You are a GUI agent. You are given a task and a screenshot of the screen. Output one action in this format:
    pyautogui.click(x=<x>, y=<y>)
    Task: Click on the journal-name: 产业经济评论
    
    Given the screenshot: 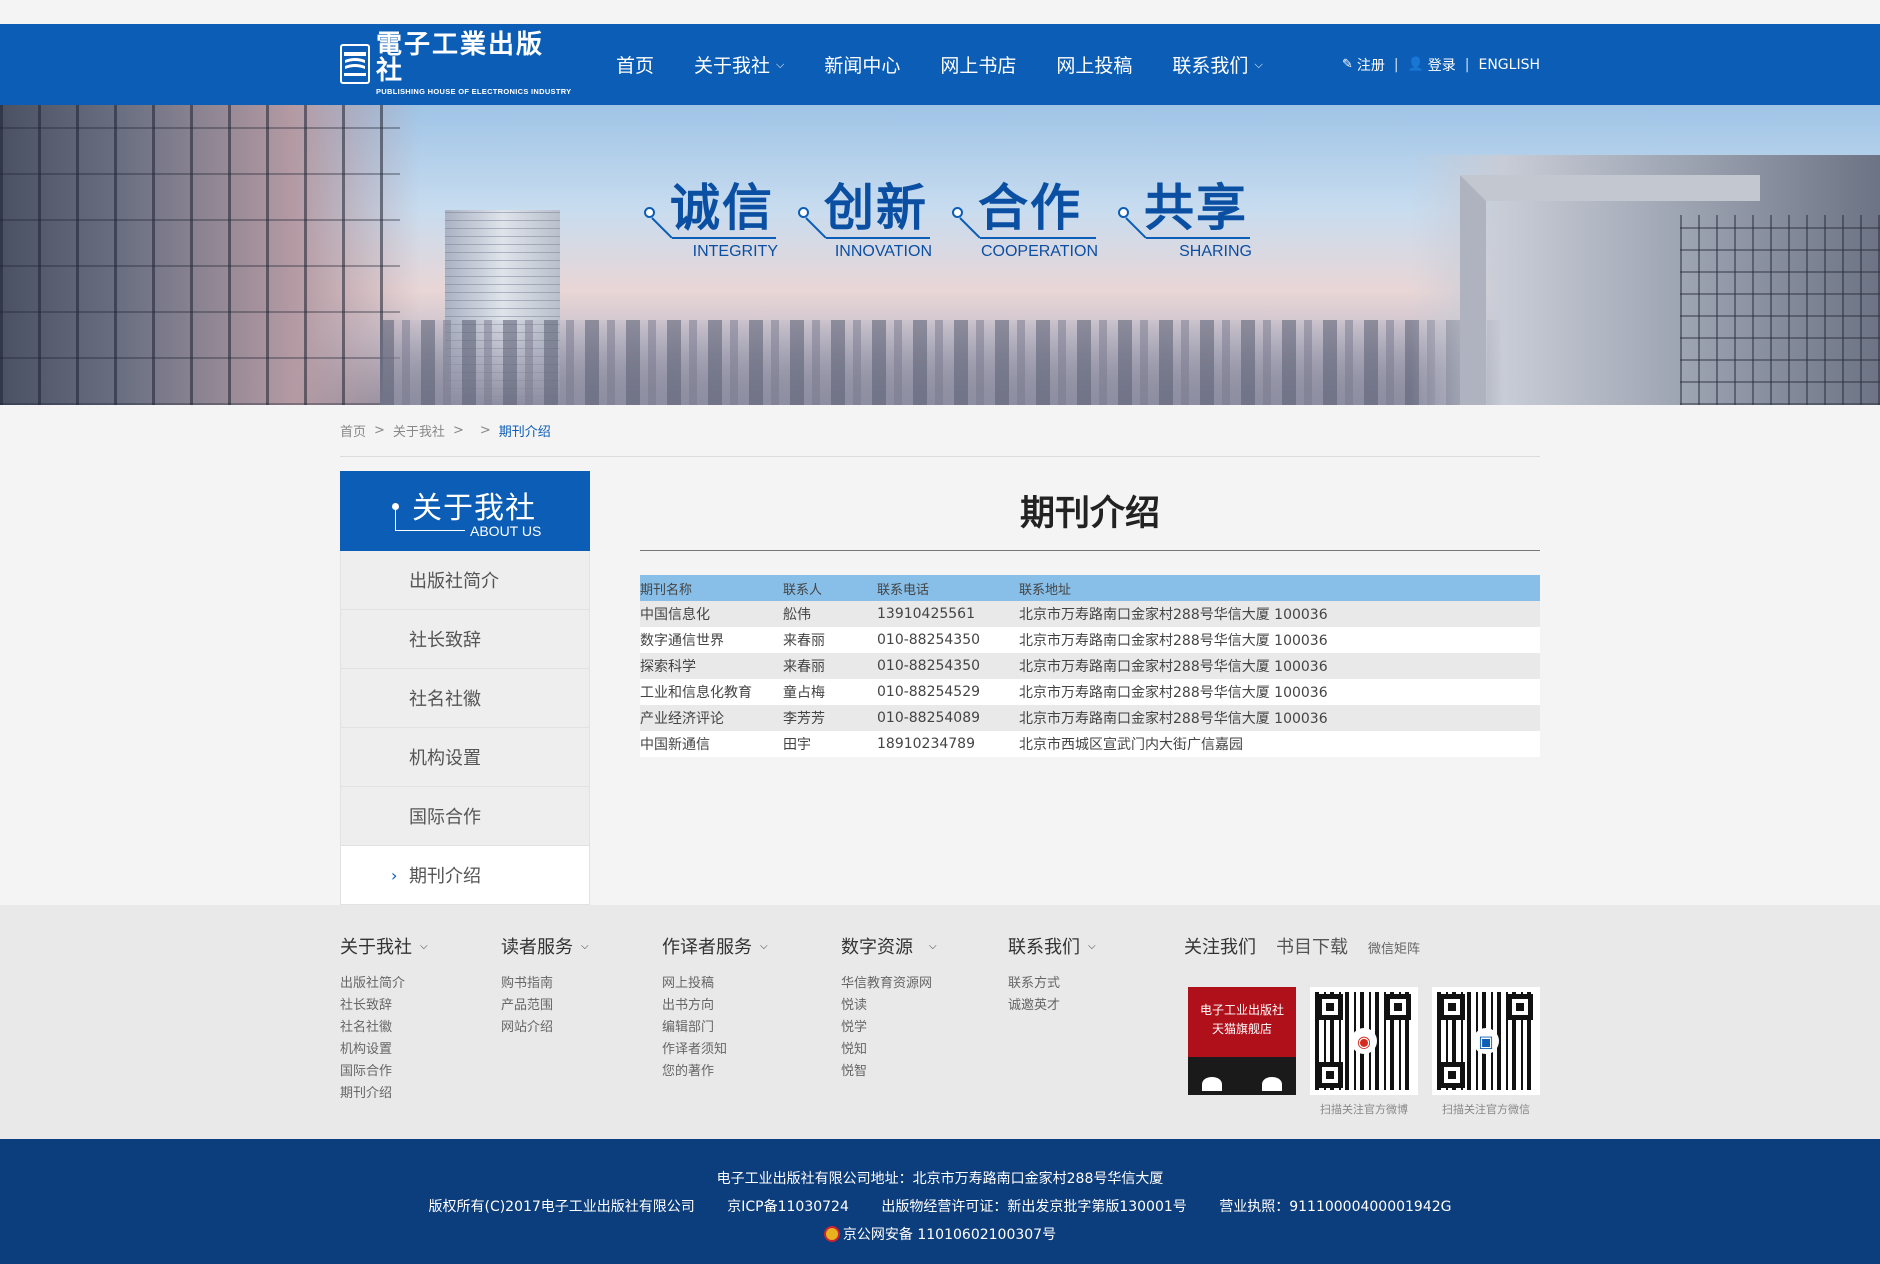 What is the action you would take?
    pyautogui.click(x=711, y=718)
    